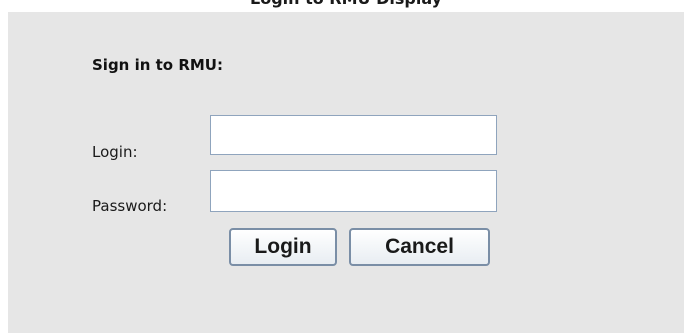  Describe the element at coordinates (283, 247) in the screenshot. I see `login-button: Login` at that location.